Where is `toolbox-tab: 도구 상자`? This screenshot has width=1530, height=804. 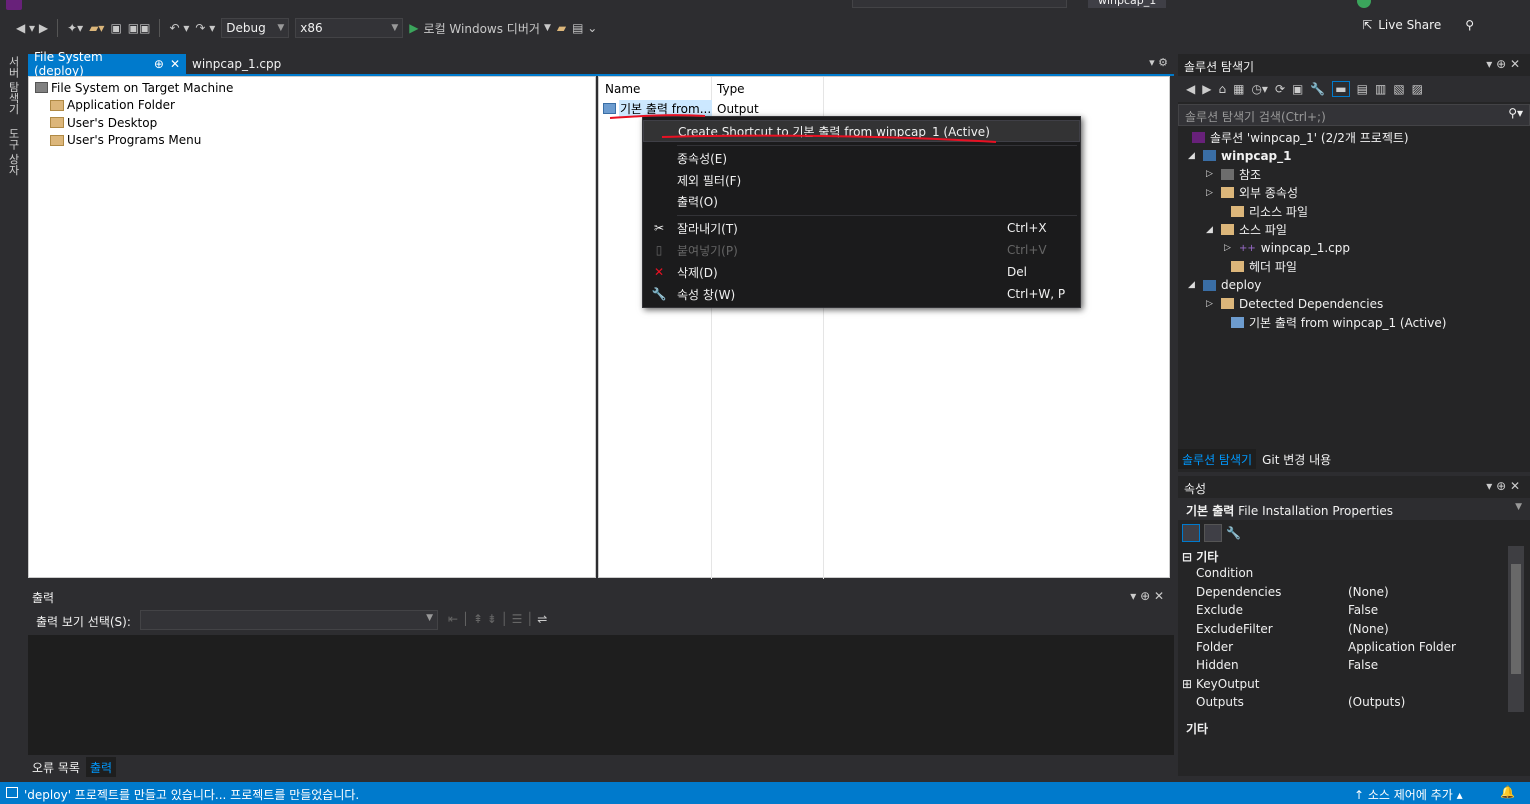 toolbox-tab: 도구 상자 is located at coordinates (13, 152).